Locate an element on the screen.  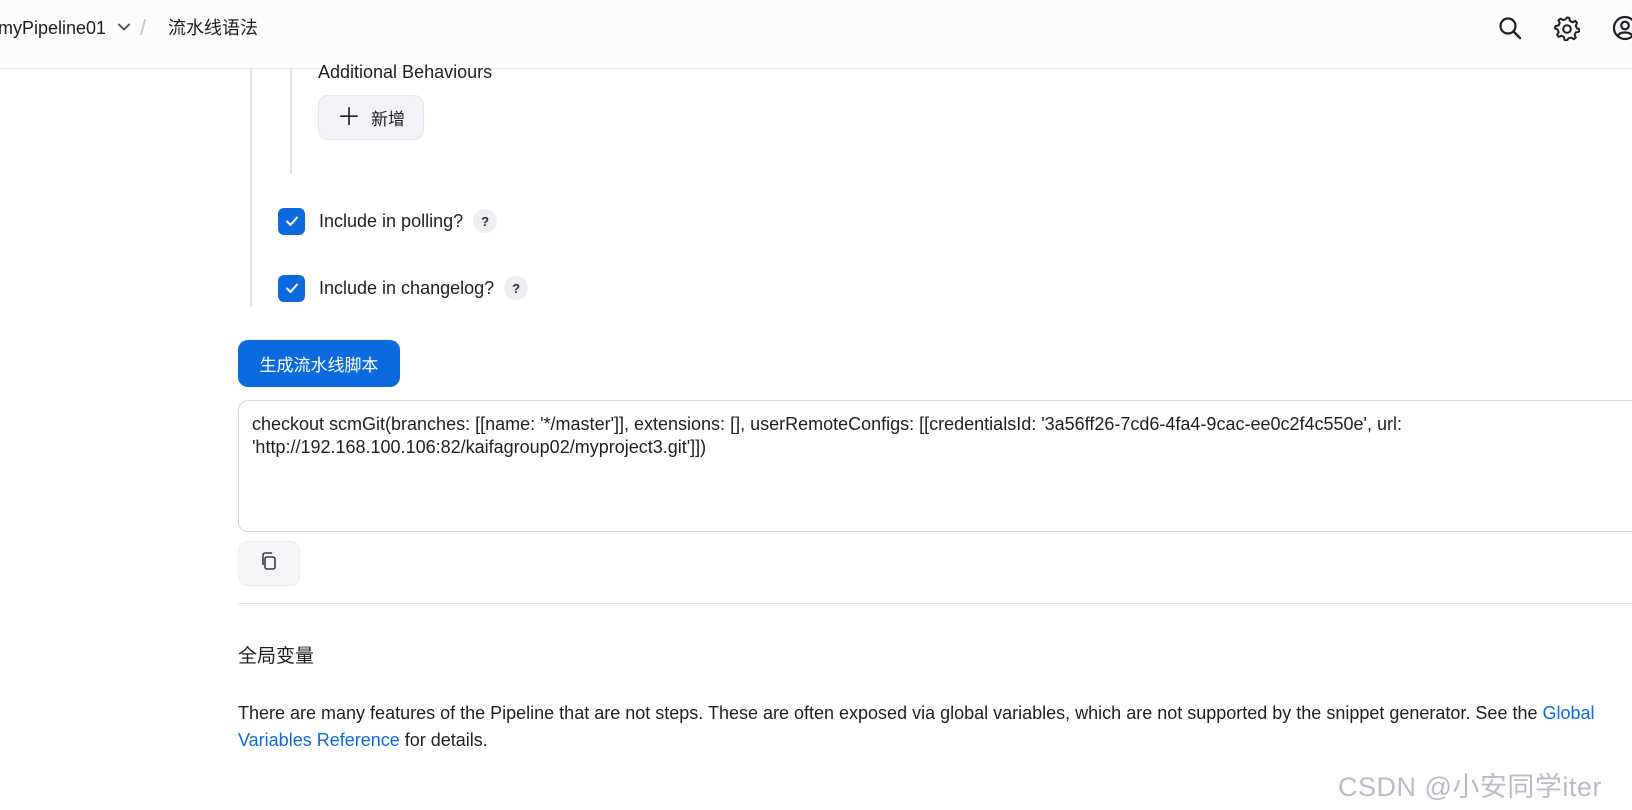
user-icon is located at coordinates (1622, 28).